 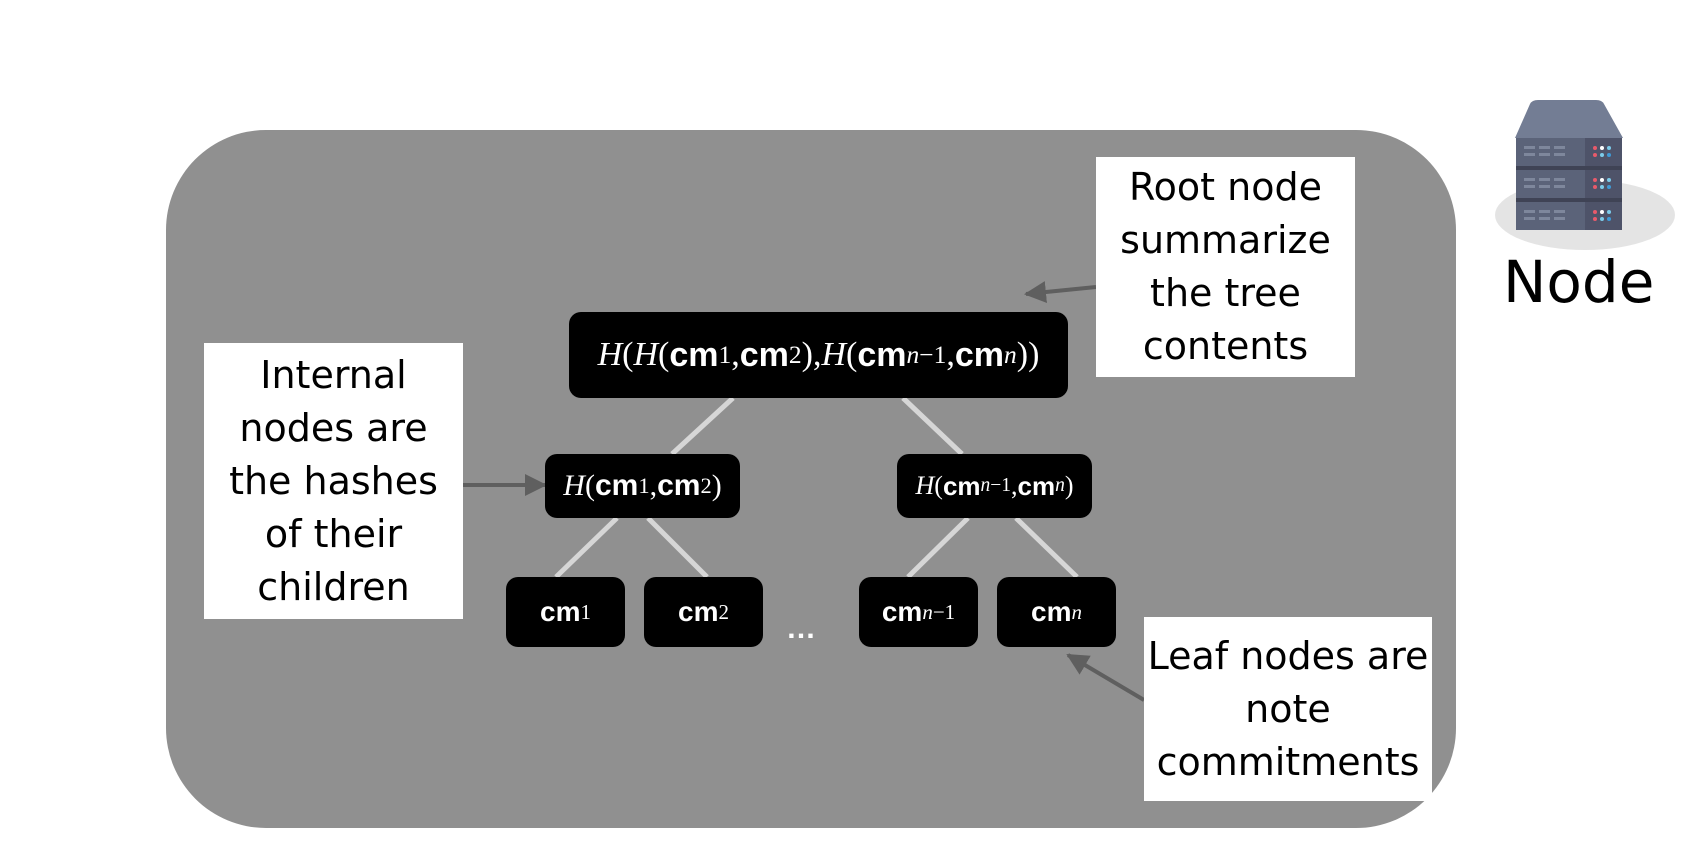 I want to click on internal-node-left: H(cm 1, cm 2), so click(x=642, y=486).